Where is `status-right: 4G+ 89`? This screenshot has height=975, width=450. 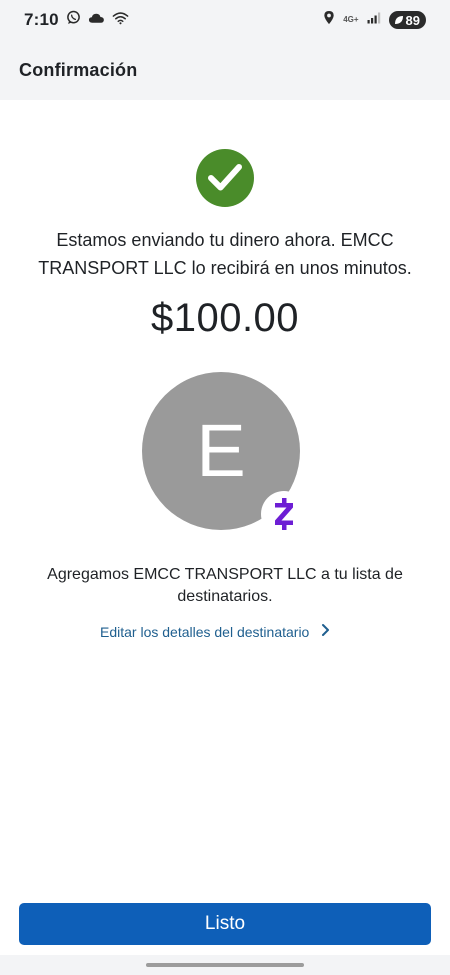
status-right: 4G+ 89 is located at coordinates (374, 20).